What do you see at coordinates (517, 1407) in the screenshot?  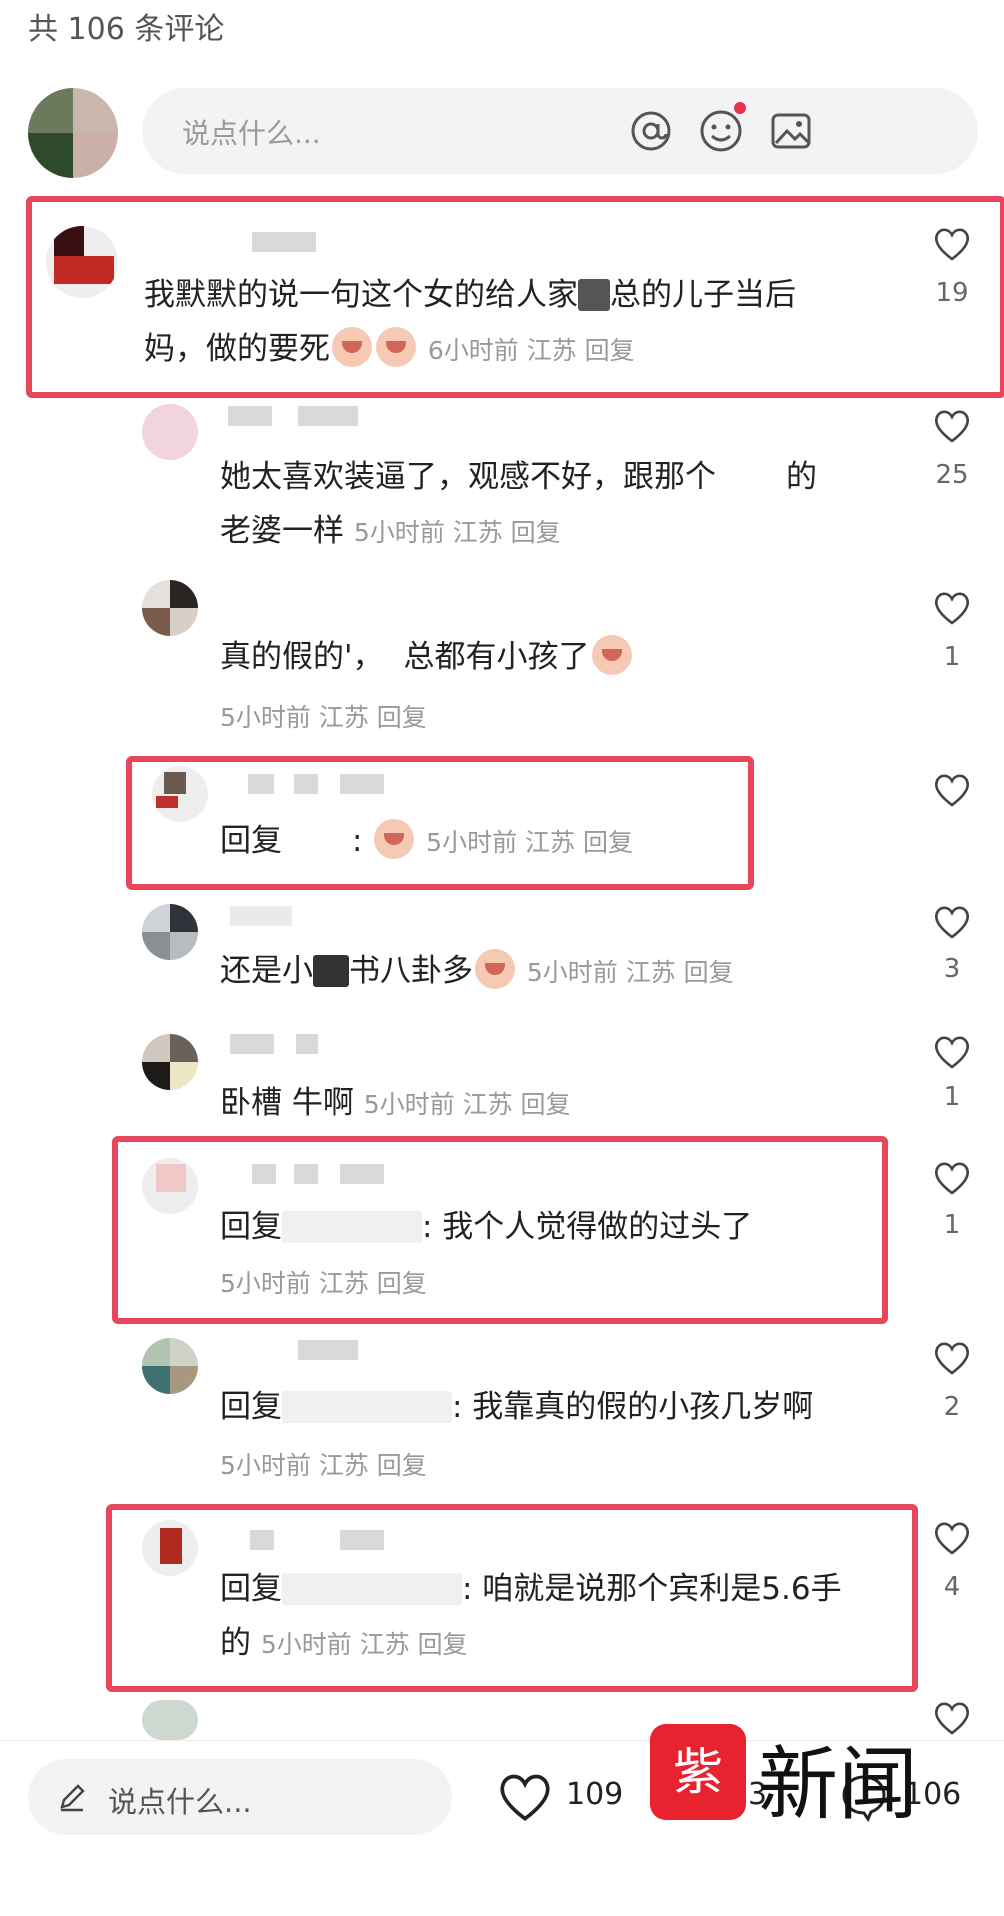 I see `comment-text: 回复: 我靠真的假的小孩几岁啊` at bounding box center [517, 1407].